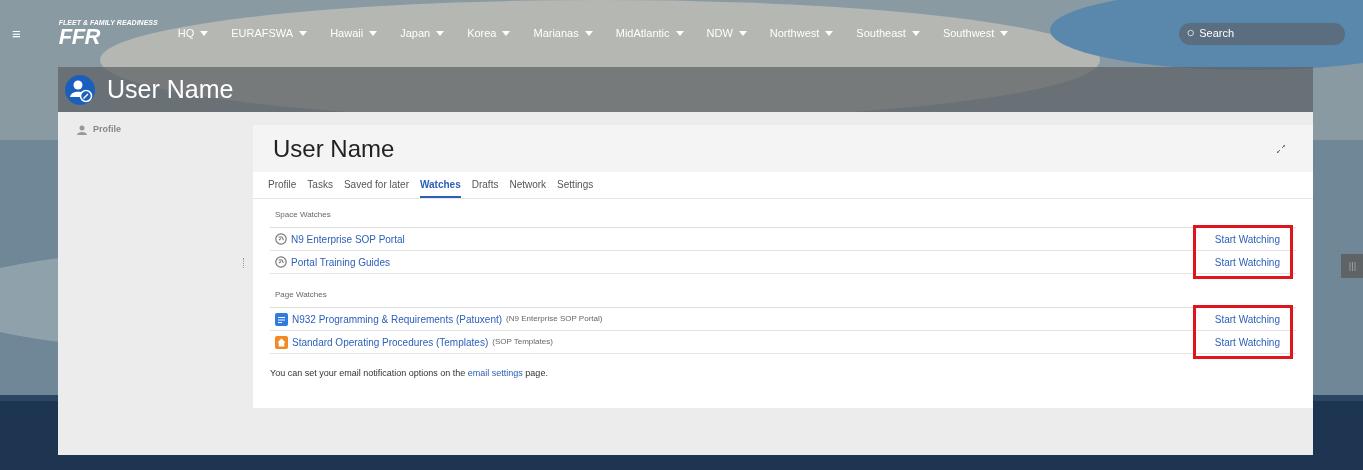 This screenshot has width=1363, height=470. What do you see at coordinates (783, 218) in the screenshot?
I see `section-heading: Space Watches` at bounding box center [783, 218].